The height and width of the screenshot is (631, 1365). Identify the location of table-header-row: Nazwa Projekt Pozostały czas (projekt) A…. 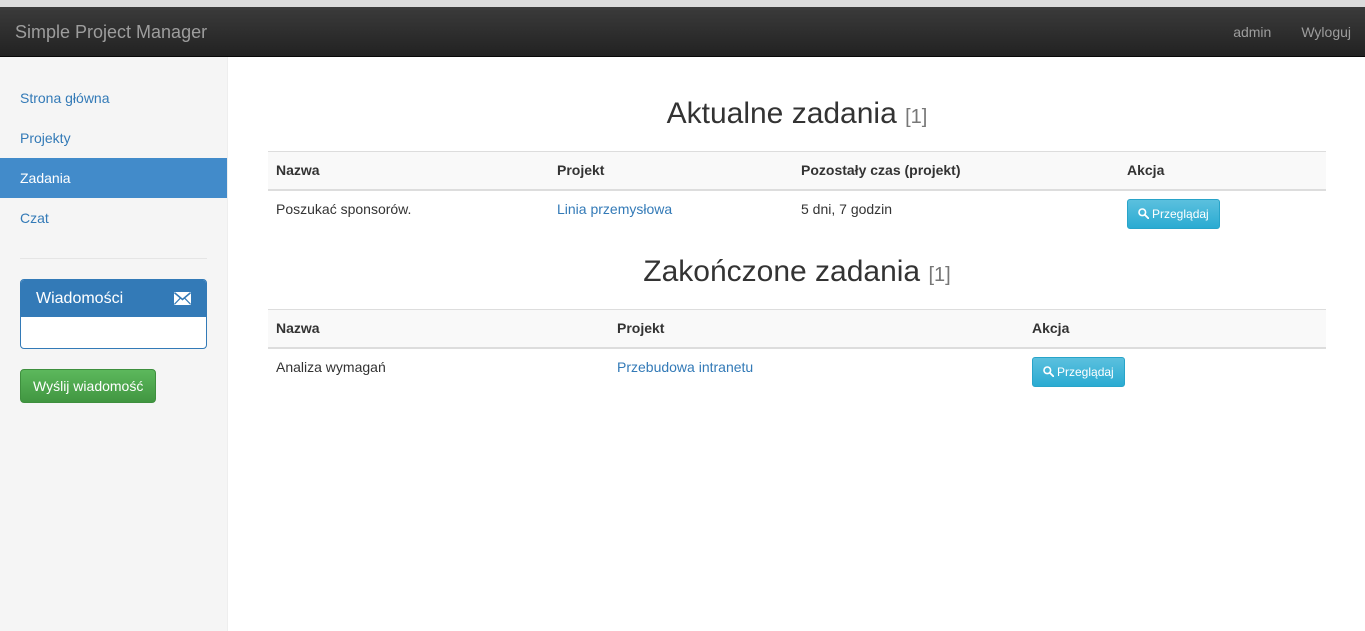
(797, 171).